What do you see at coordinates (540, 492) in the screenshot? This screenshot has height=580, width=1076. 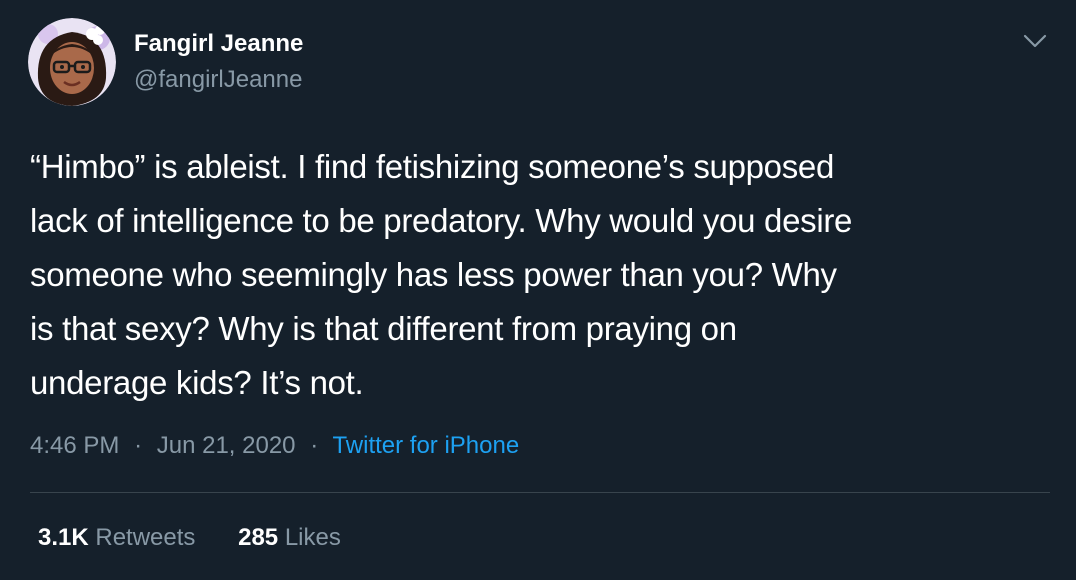 I see `divider` at bounding box center [540, 492].